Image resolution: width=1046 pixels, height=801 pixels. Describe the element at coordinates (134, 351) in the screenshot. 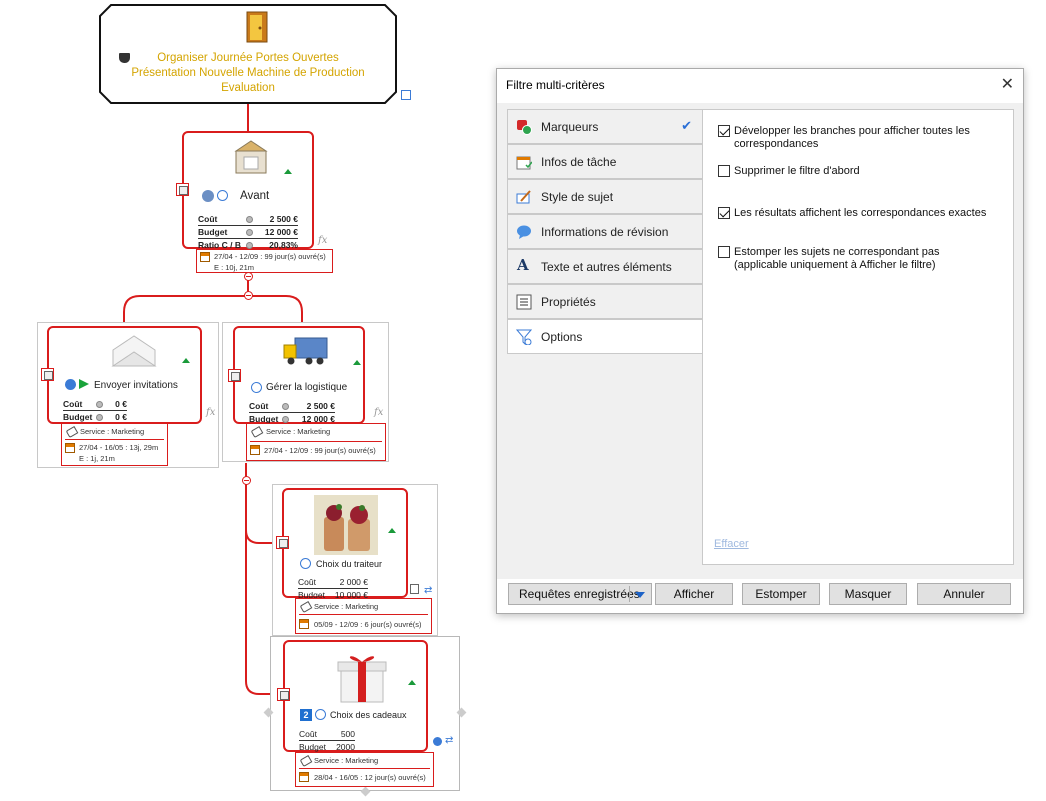

I see `envelope-icon` at that location.